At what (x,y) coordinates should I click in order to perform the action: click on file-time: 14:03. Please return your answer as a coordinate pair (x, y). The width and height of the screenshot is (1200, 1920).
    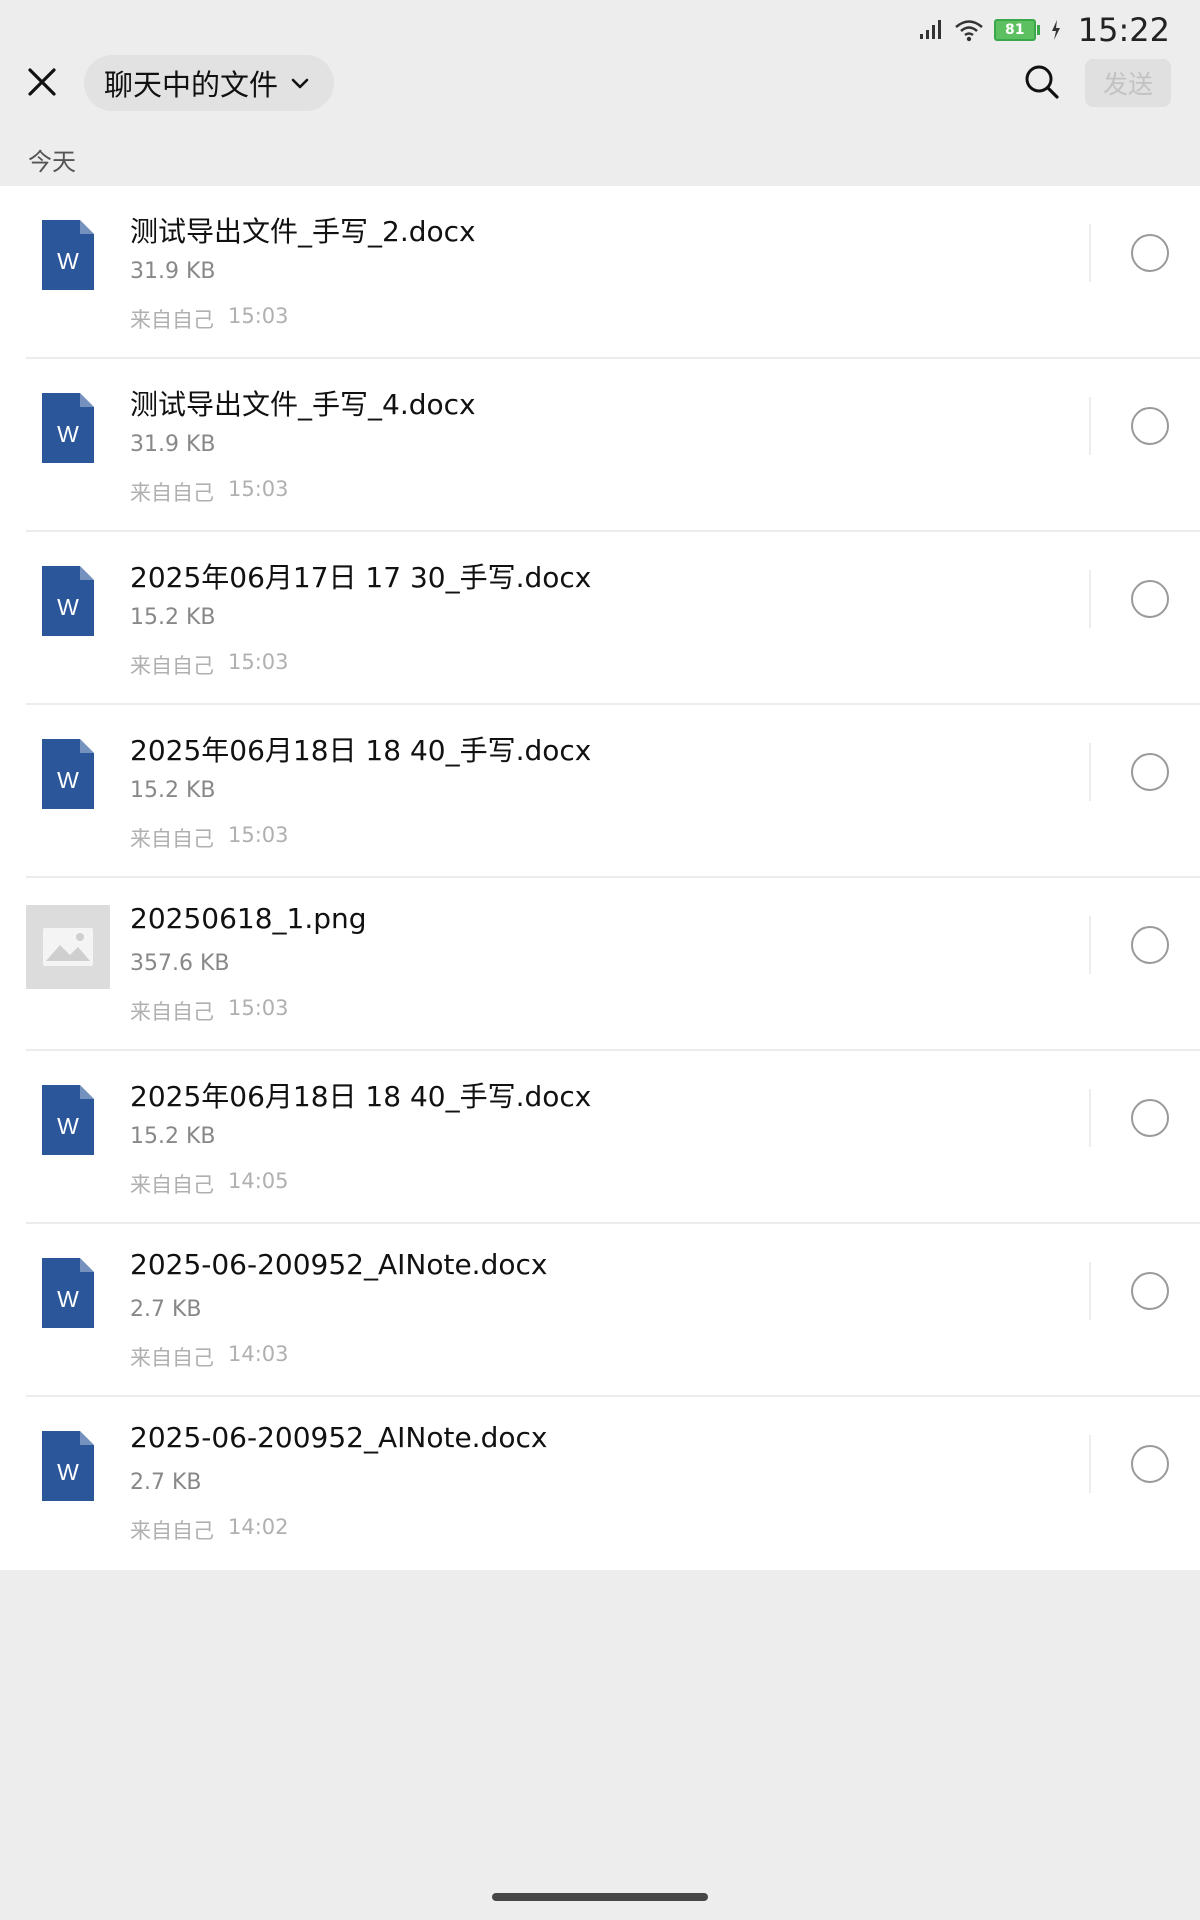
    Looking at the image, I should click on (258, 1354).